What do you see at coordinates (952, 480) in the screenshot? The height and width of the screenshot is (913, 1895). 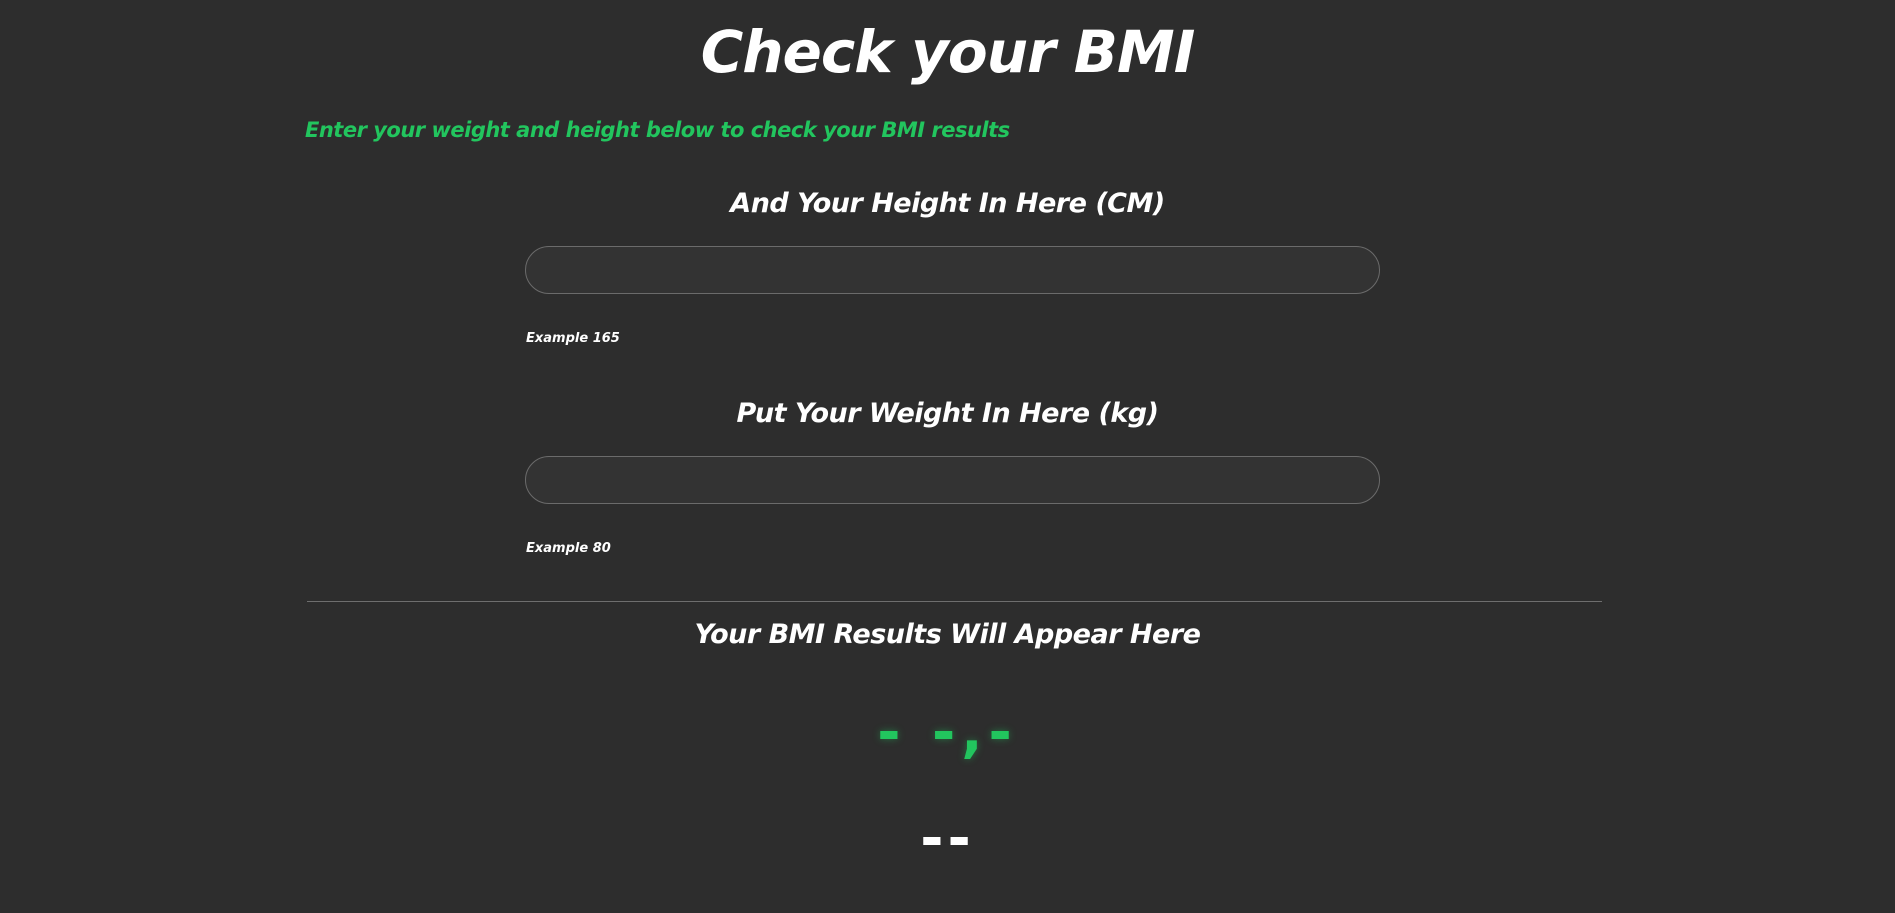 I see `weight-input` at bounding box center [952, 480].